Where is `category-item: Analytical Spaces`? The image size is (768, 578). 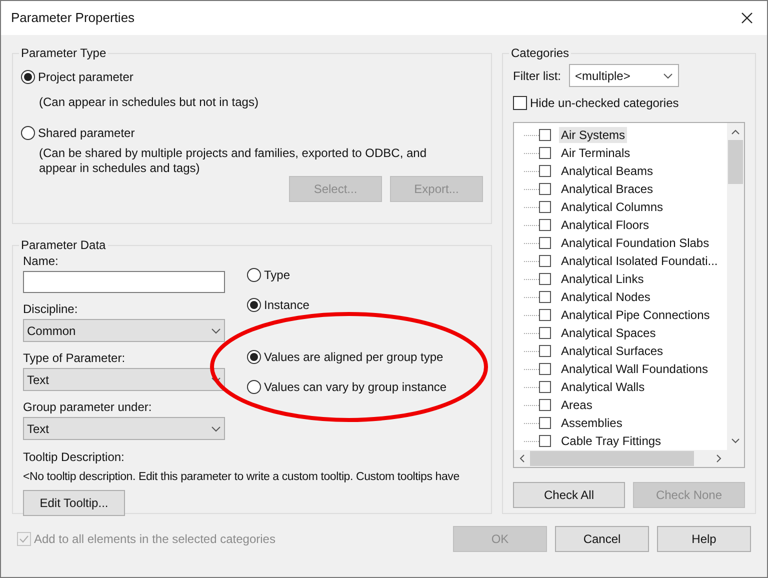 category-item: Analytical Spaces is located at coordinates (608, 333).